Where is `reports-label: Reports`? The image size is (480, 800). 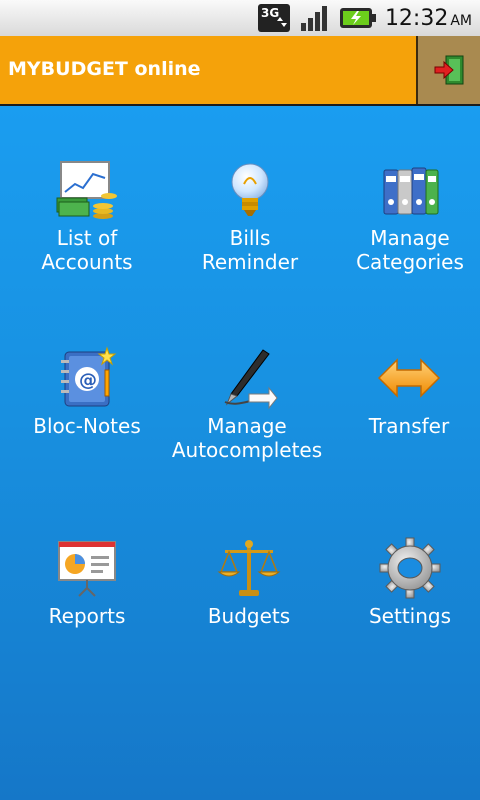 reports-label: Reports is located at coordinates (87, 616).